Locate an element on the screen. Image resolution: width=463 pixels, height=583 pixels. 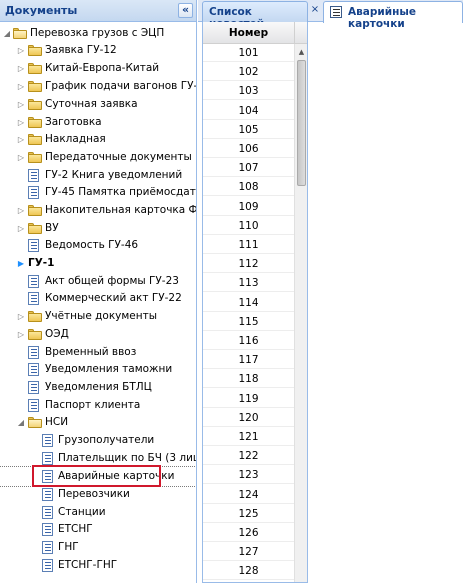
tab-news-list: Список новостей is located at coordinates (255, 15).